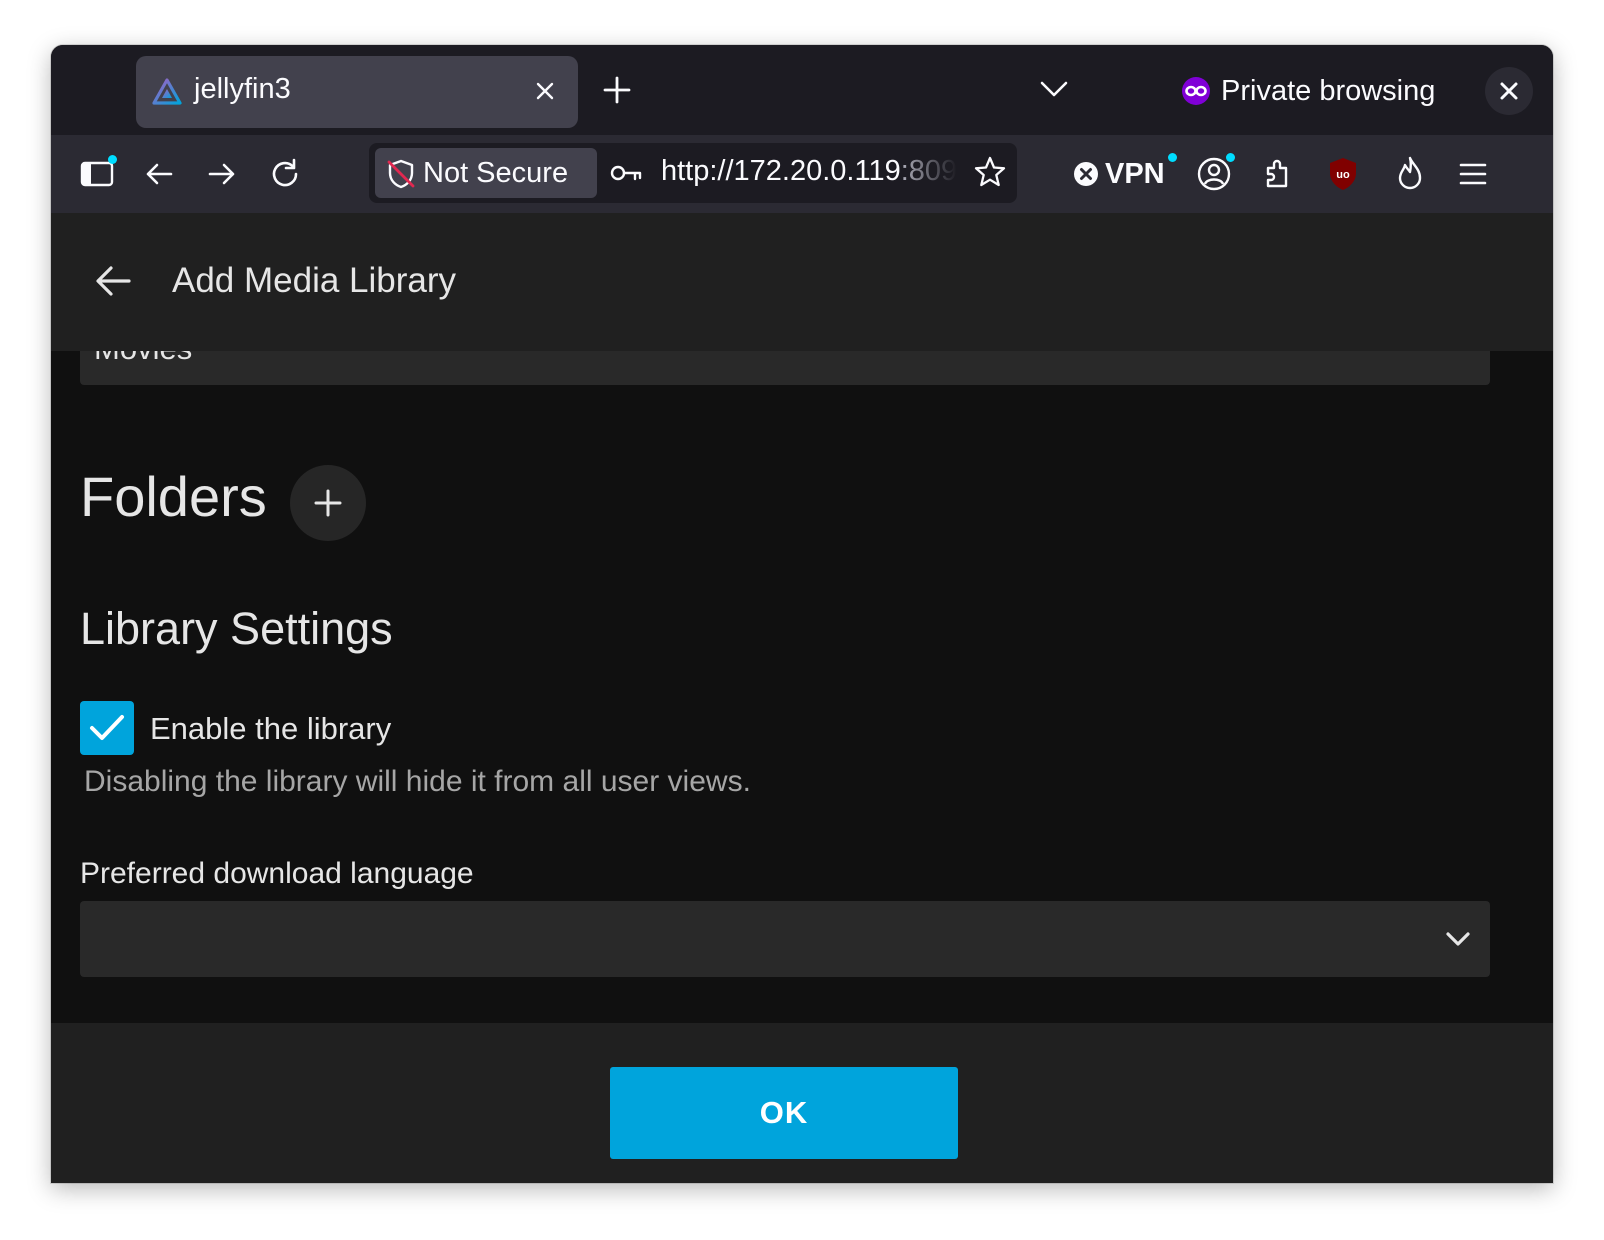  I want to click on forward-arrow-icon, so click(222, 174).